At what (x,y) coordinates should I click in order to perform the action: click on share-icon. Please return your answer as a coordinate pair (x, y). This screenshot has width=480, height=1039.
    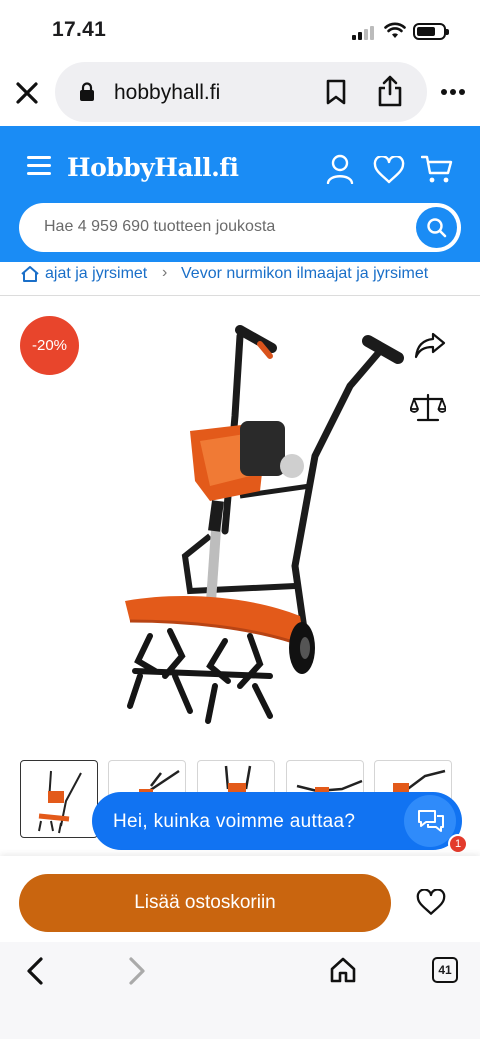
    Looking at the image, I should click on (390, 91).